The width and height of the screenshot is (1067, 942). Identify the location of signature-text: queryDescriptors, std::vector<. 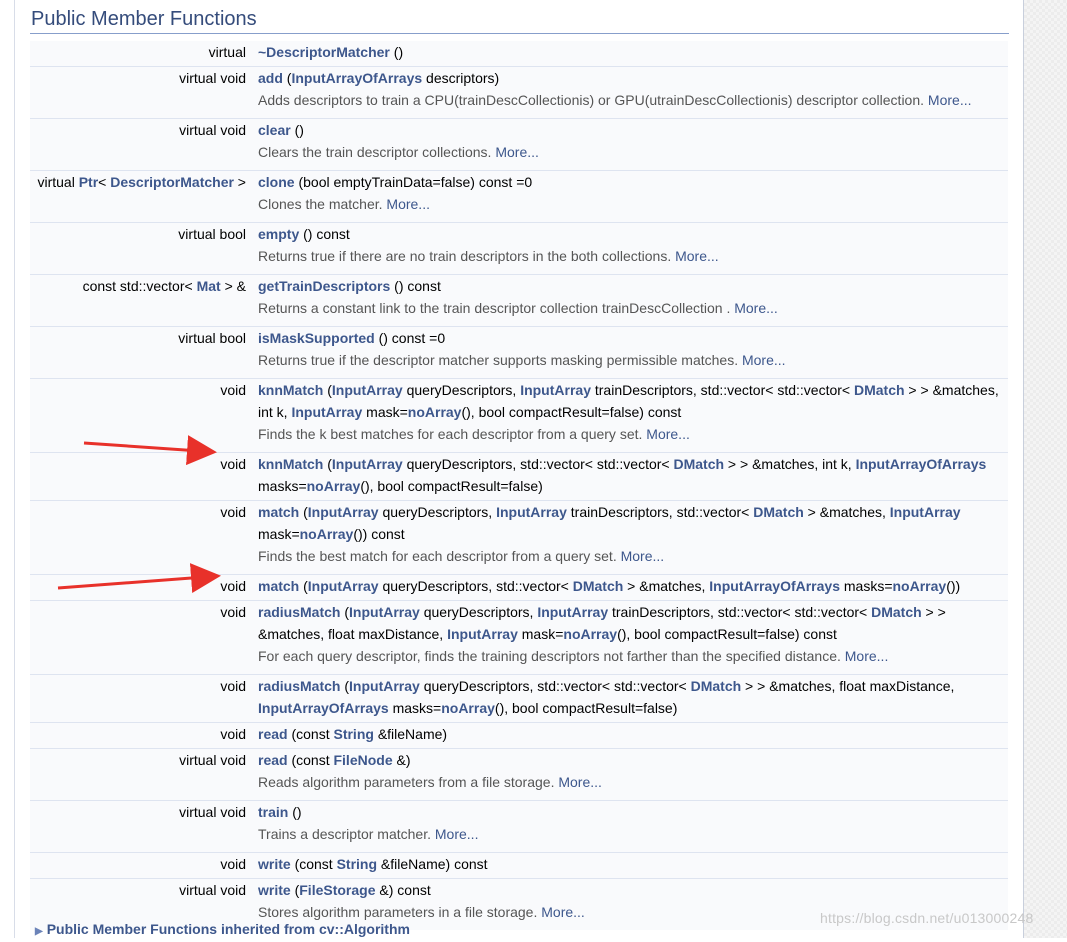
(475, 586).